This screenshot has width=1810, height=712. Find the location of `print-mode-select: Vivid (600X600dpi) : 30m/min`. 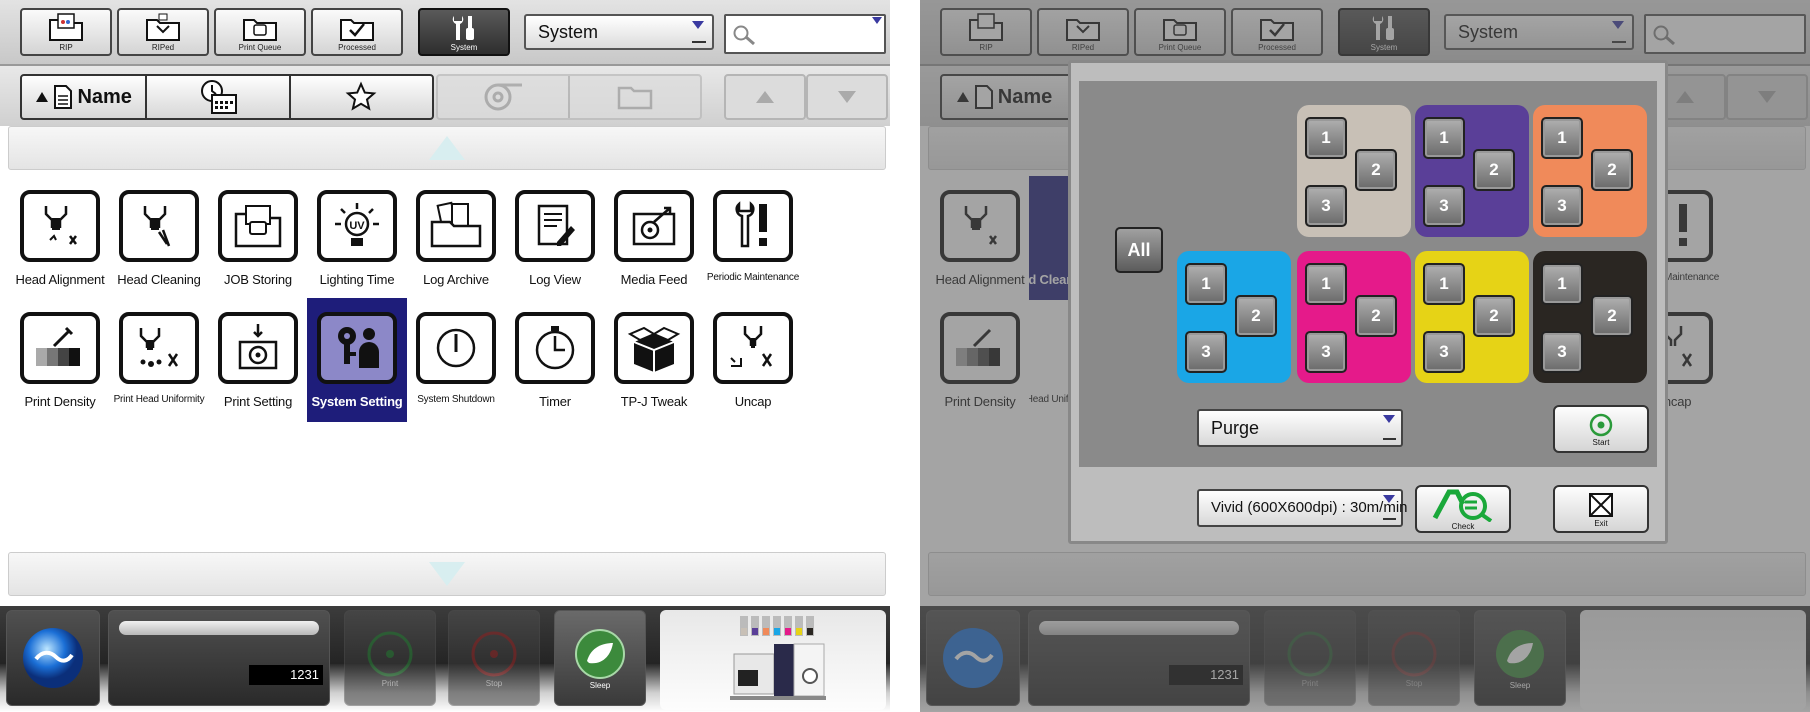

print-mode-select: Vivid (600X600dpi) : 30m/min is located at coordinates (1302, 508).